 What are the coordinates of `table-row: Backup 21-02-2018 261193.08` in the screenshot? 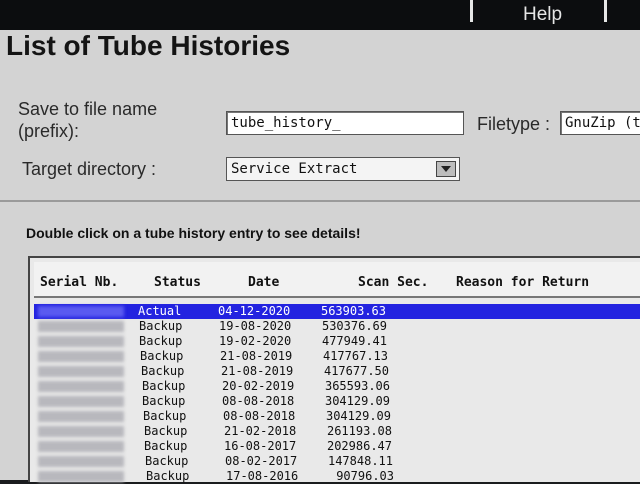 It's located at (337, 431).